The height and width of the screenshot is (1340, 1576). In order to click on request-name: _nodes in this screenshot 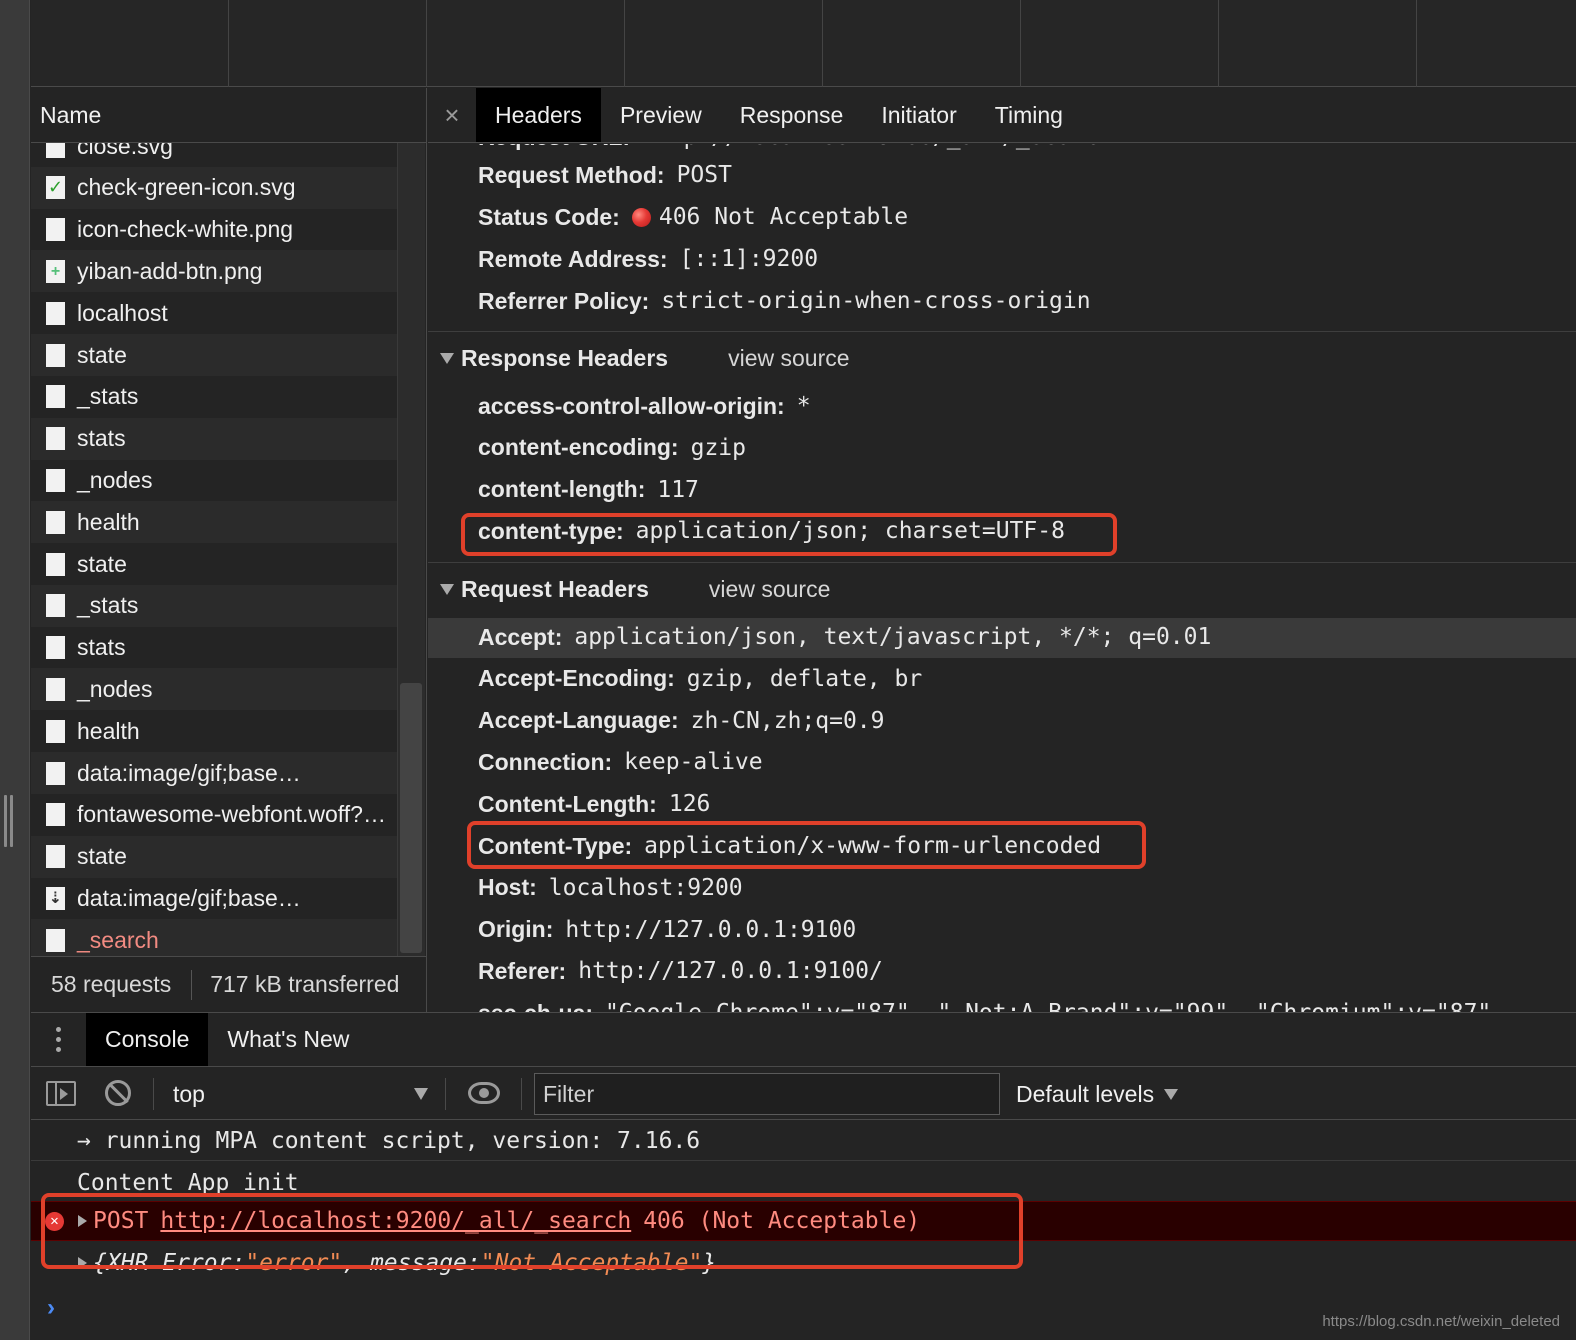, I will do `click(115, 479)`.